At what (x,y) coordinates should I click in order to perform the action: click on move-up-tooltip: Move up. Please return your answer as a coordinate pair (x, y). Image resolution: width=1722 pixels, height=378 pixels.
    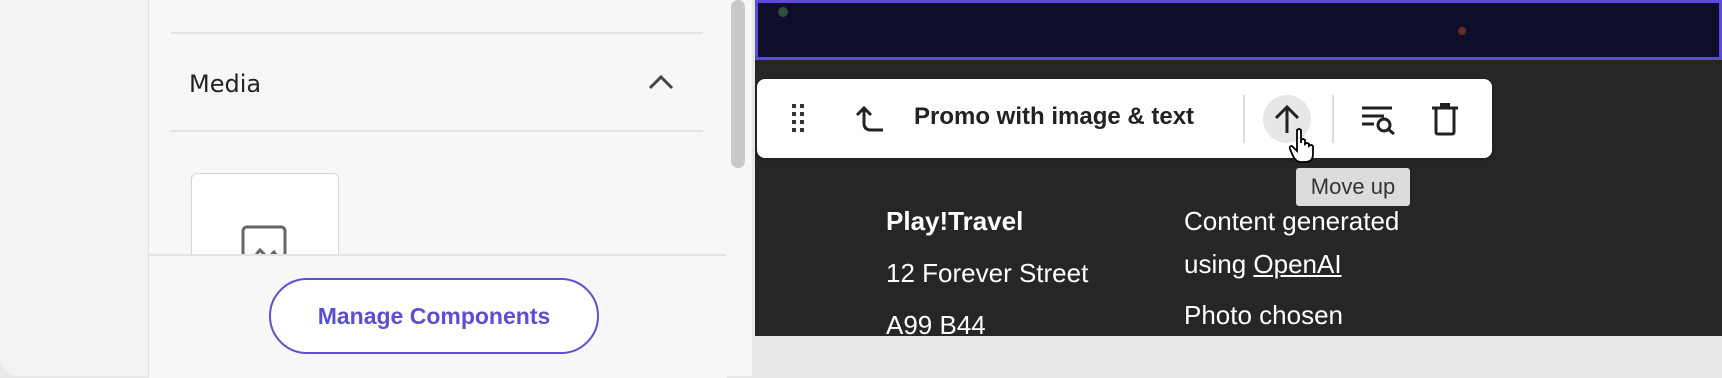
    Looking at the image, I should click on (1353, 187).